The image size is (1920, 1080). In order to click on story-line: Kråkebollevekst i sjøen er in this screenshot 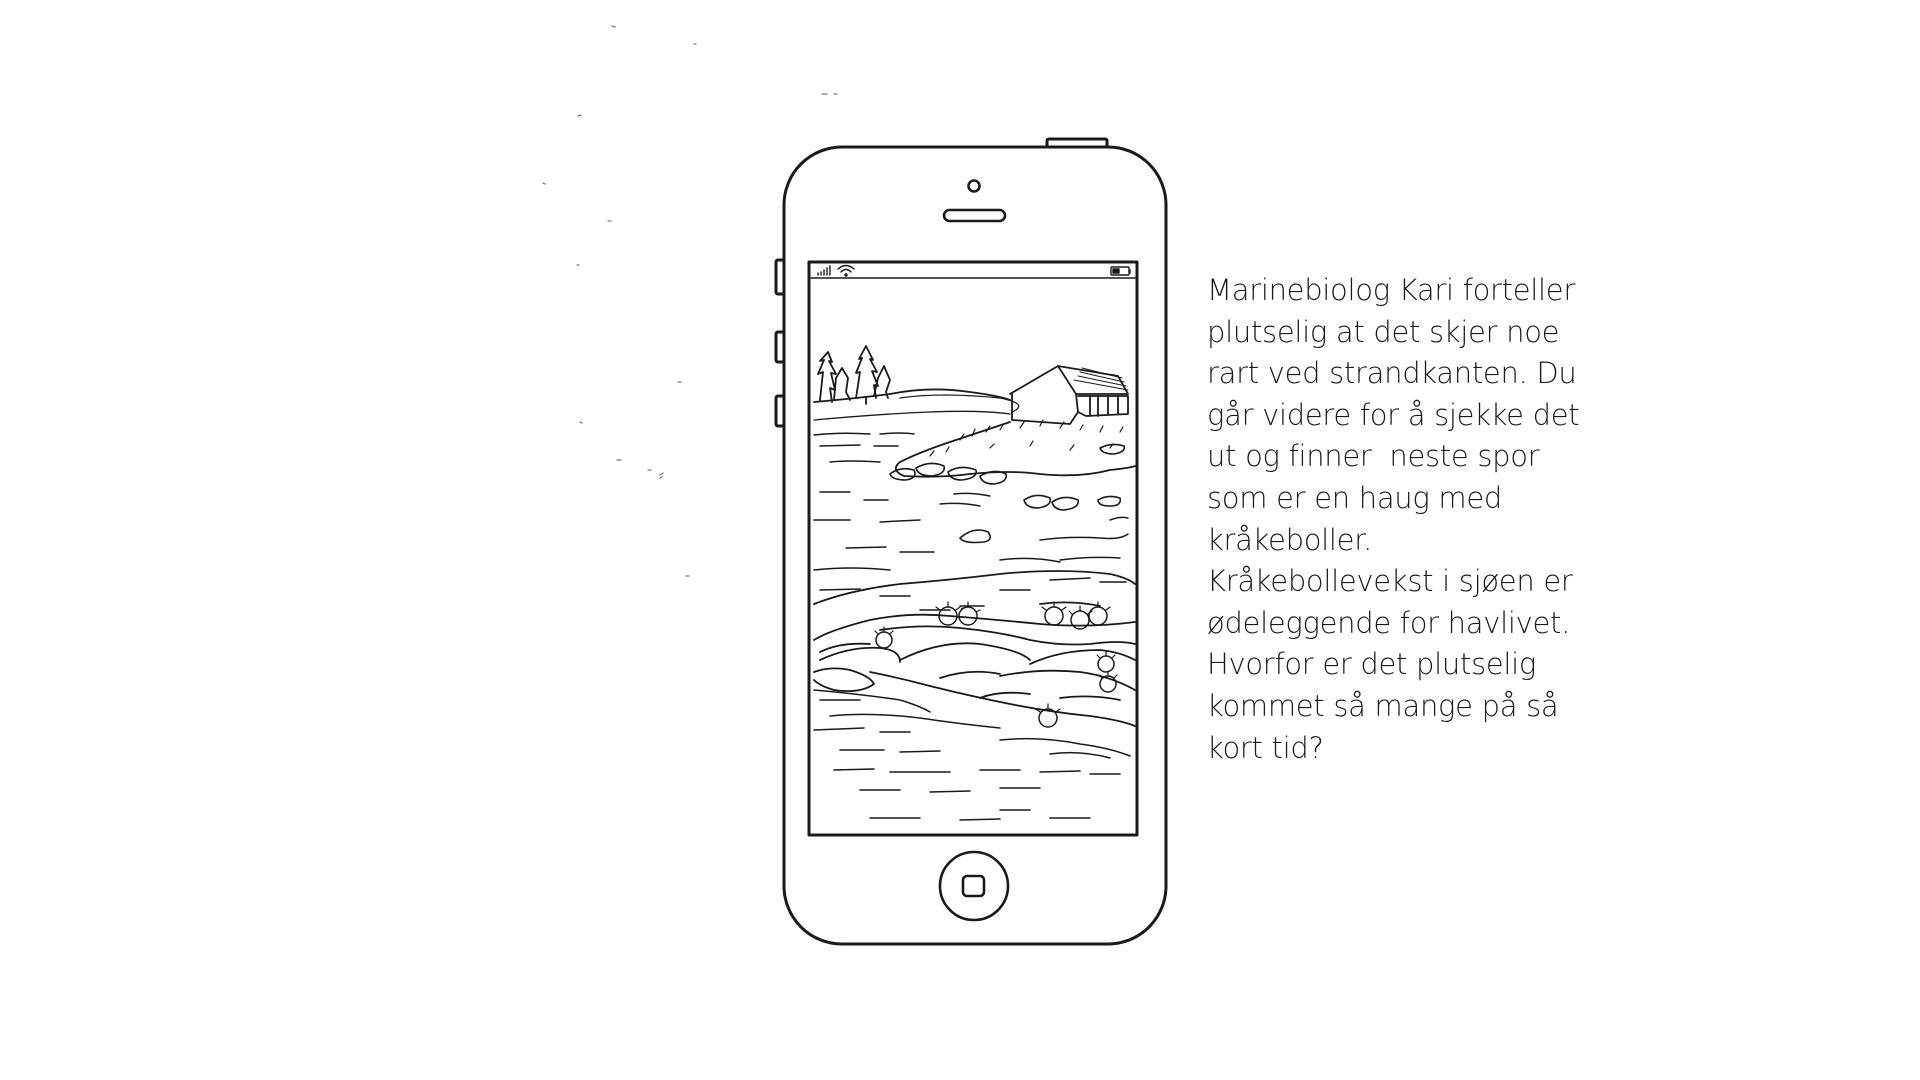, I will do `click(1390, 581)`.